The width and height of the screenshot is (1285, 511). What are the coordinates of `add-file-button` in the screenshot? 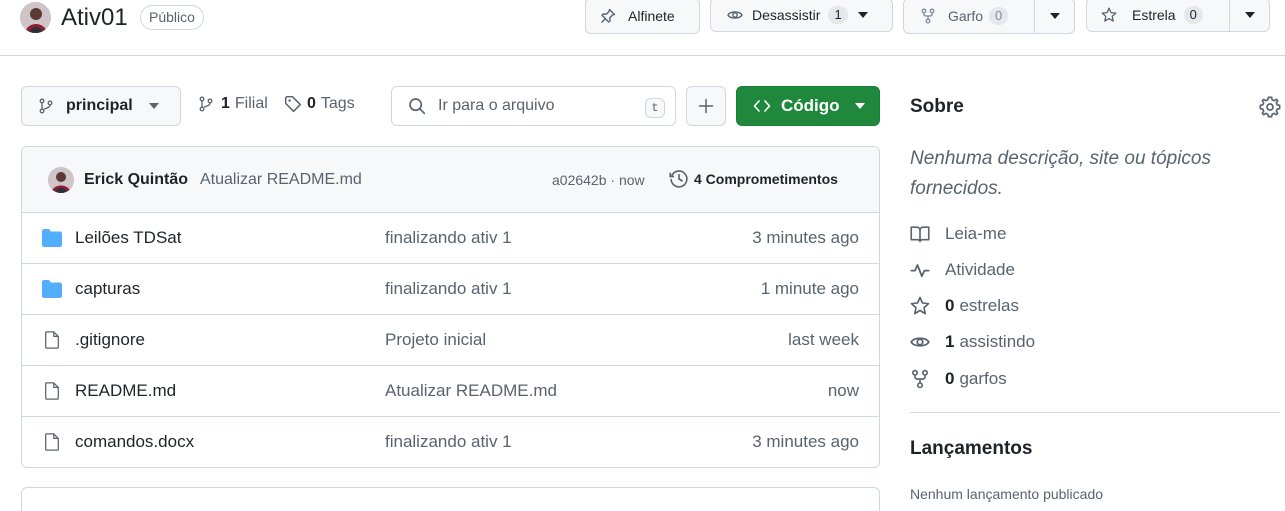 It's located at (706, 106).